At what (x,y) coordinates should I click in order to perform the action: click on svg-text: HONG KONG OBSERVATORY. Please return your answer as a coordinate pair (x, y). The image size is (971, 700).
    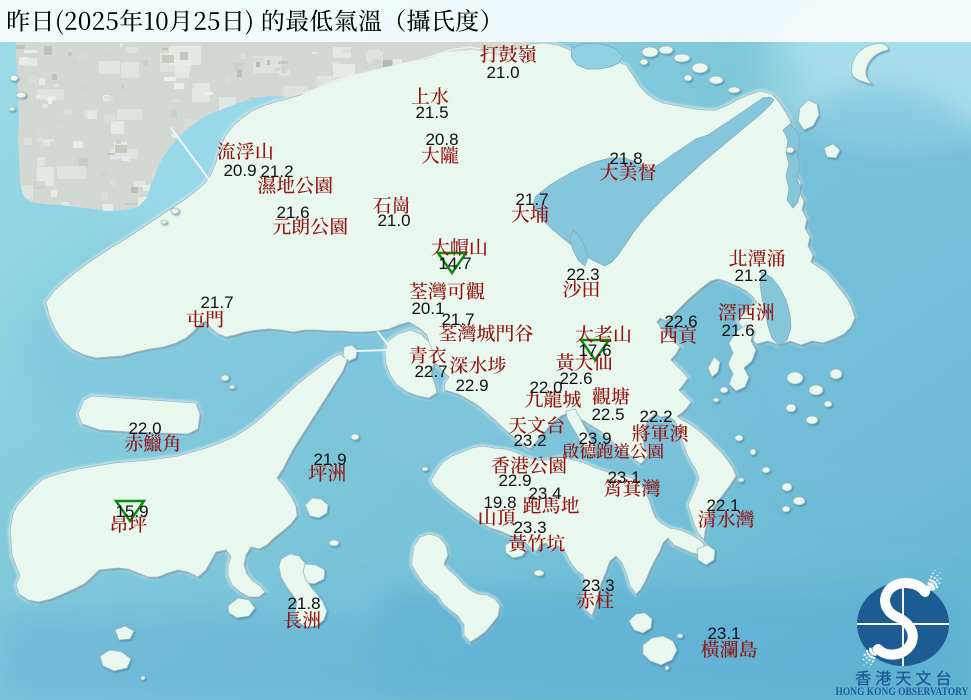
    Looking at the image, I should click on (903, 692).